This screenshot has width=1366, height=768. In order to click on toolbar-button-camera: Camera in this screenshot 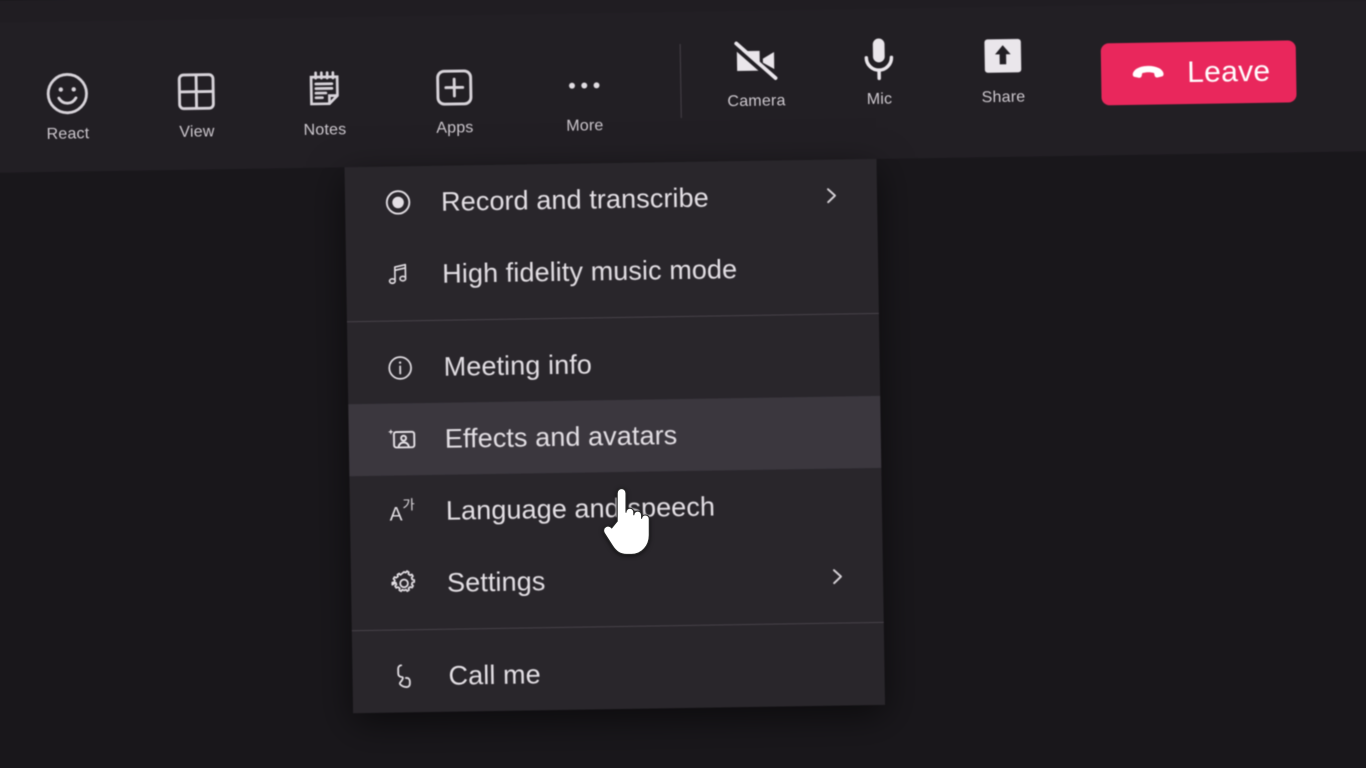, I will do `click(755, 71)`.